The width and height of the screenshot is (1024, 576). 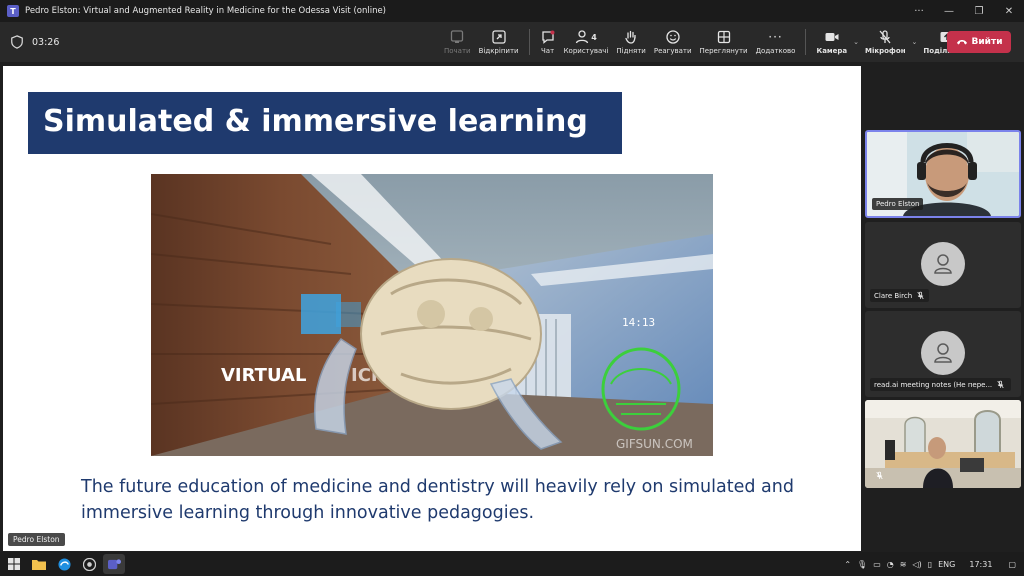 I want to click on unpin-icon, so click(x=498, y=37).